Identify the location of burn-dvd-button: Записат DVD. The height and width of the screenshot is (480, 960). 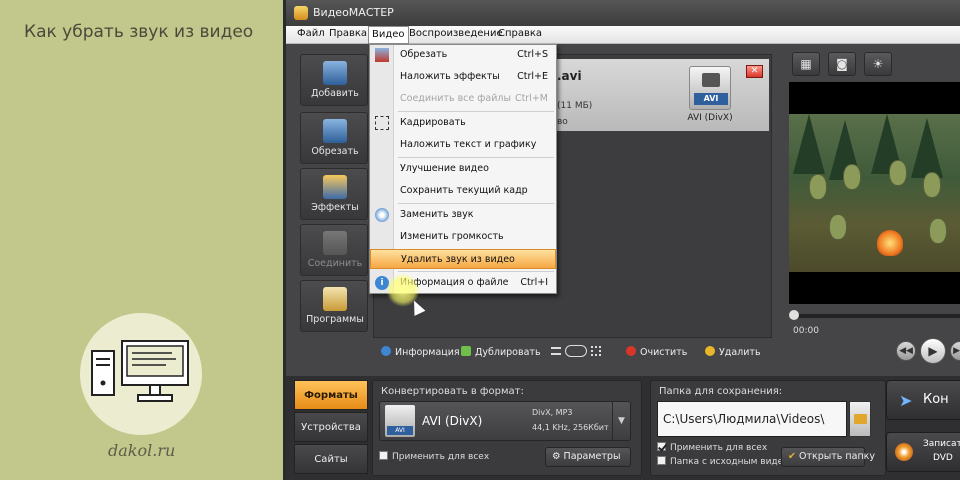
(923, 452).